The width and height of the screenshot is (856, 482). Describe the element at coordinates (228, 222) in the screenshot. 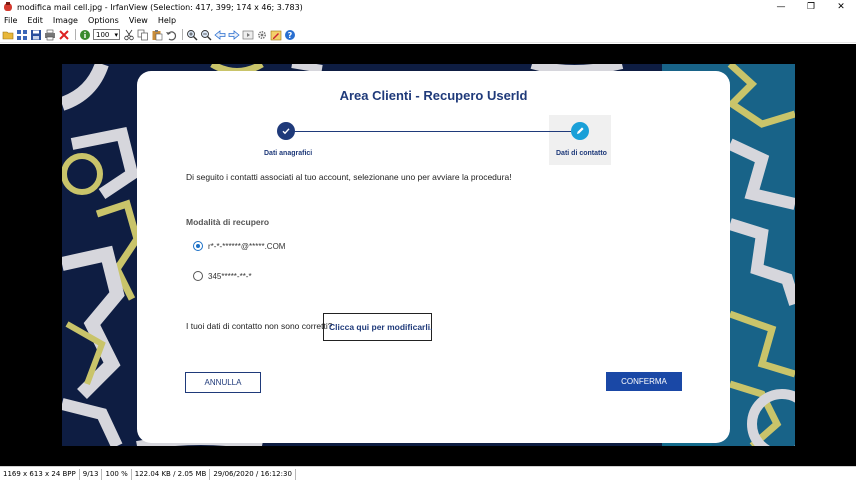

I see `recovery-mode-label: Modalità di recupero` at that location.